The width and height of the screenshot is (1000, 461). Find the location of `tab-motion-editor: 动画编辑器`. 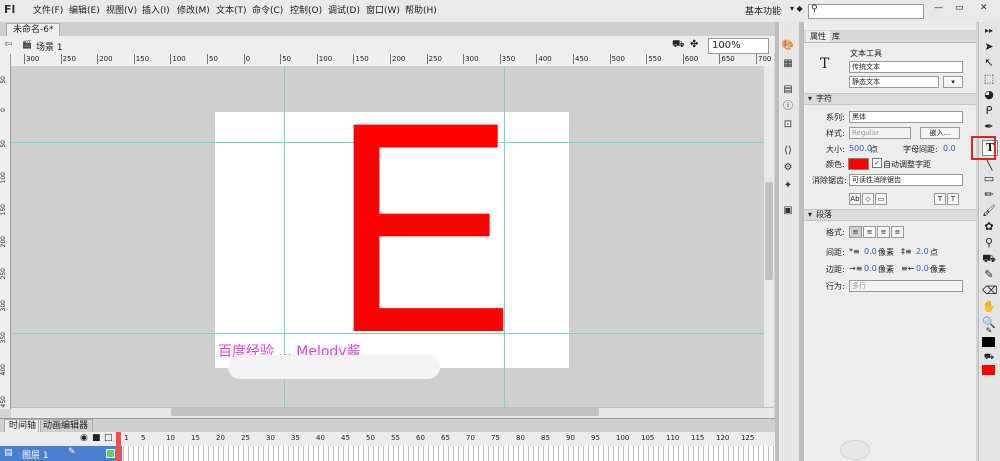

tab-motion-editor: 动画编辑器 is located at coordinates (66, 426).